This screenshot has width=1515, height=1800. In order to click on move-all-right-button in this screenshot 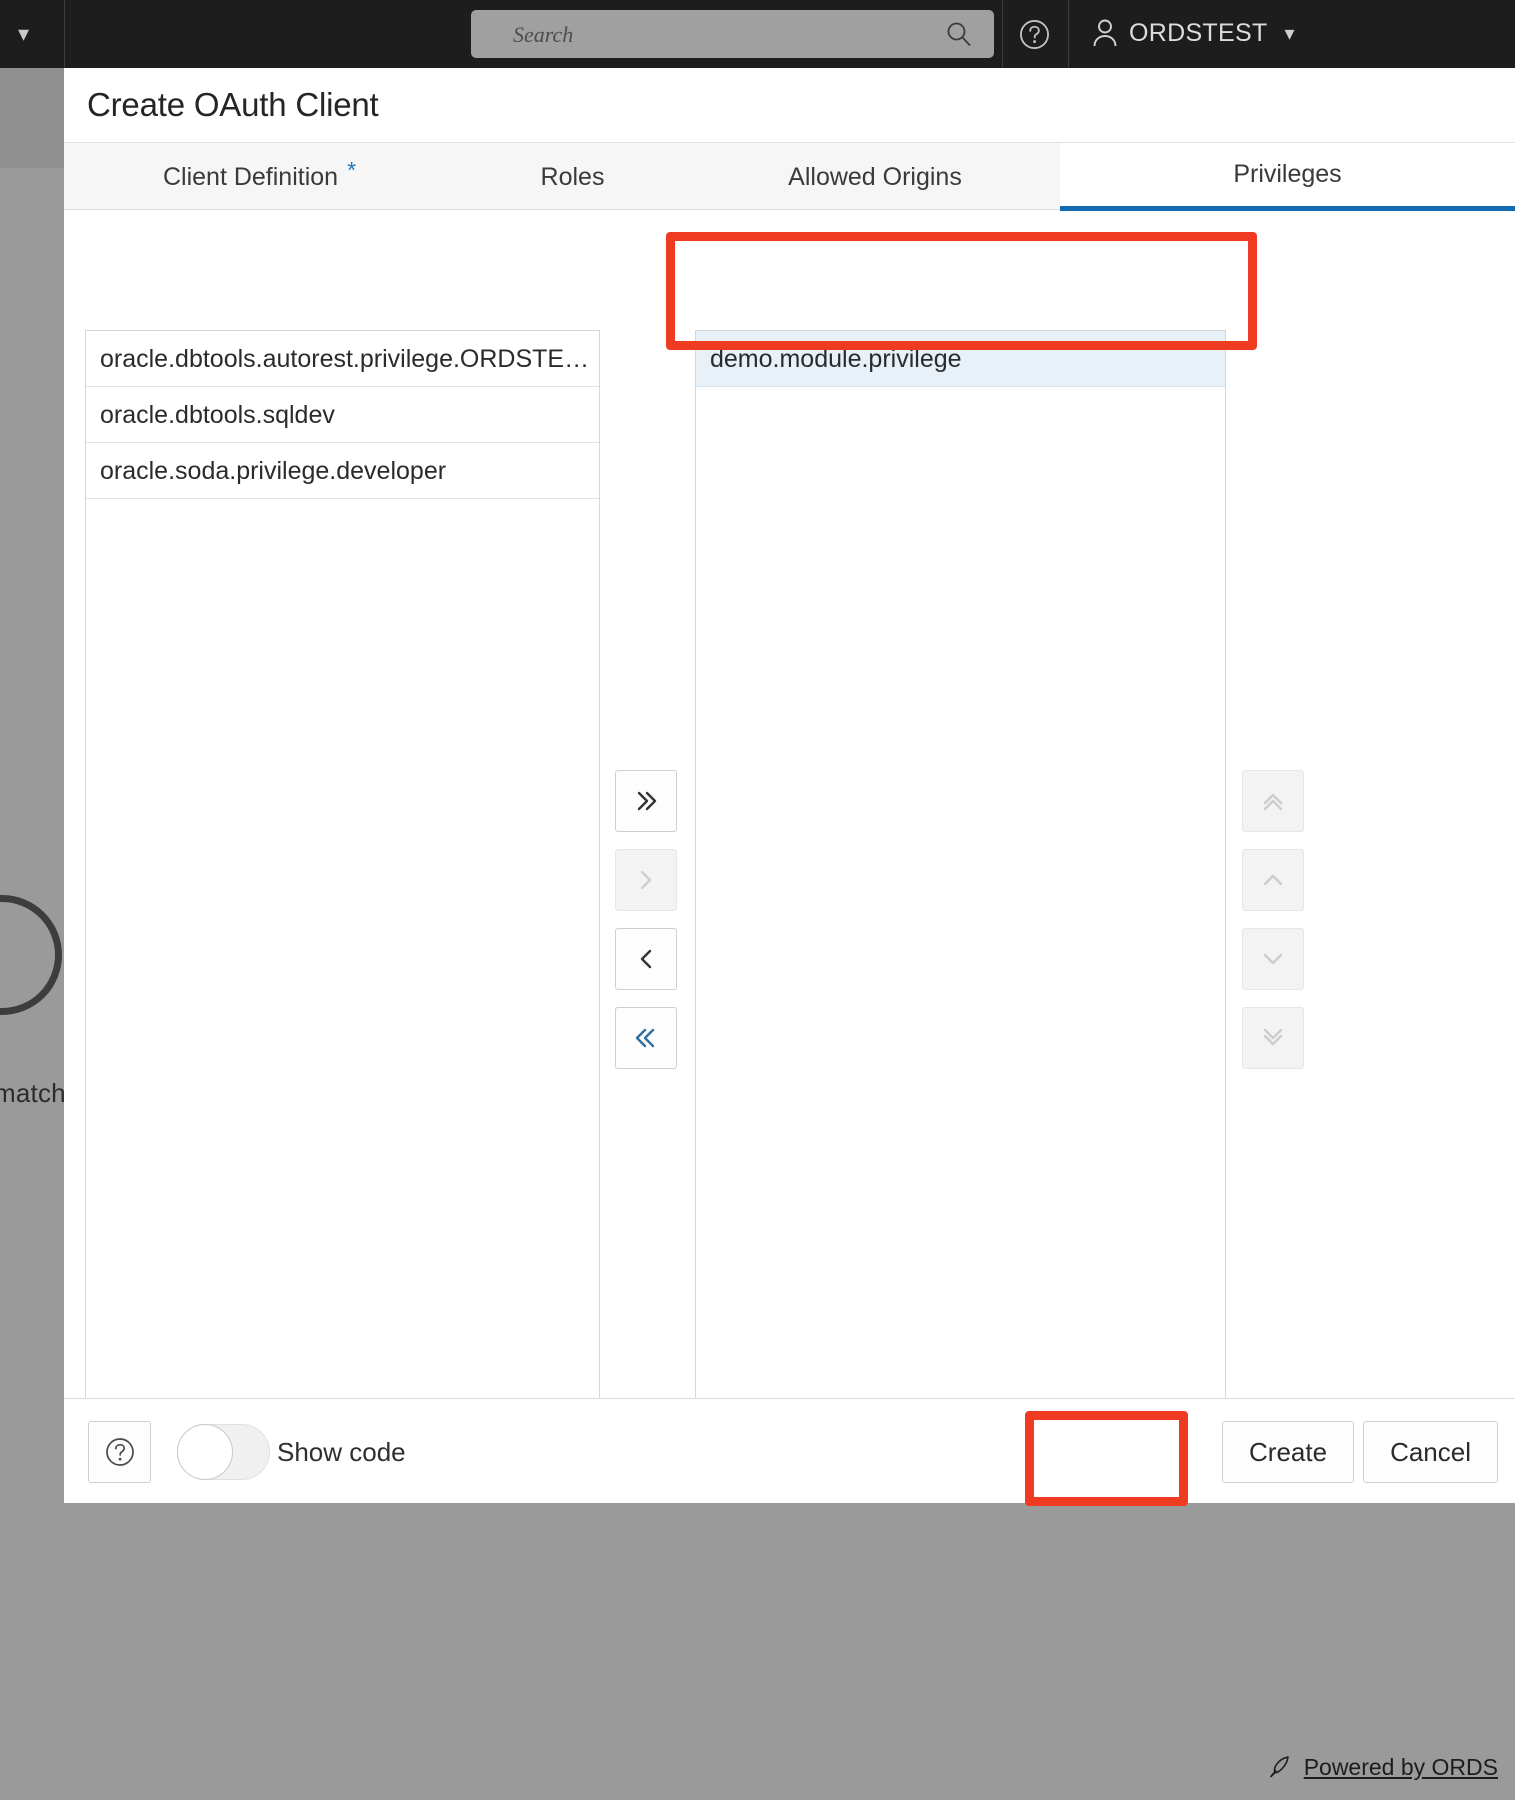, I will do `click(646, 801)`.